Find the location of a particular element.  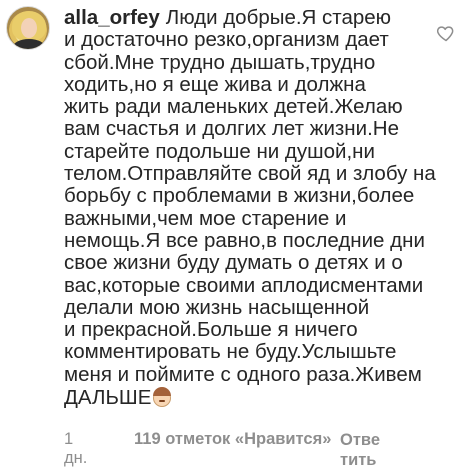

comment-line: и прекрасной.Больше я ничего is located at coordinates (211, 330).